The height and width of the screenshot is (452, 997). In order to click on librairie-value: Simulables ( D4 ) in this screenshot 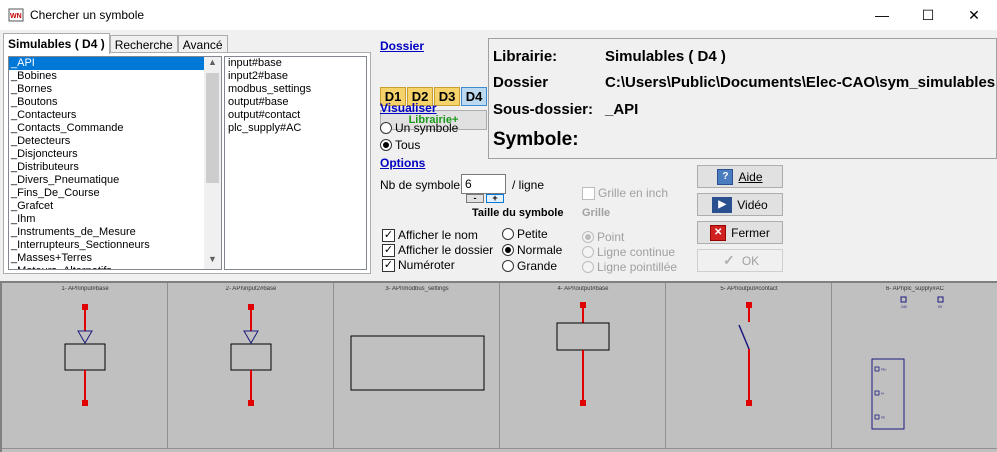, I will do `click(665, 56)`.